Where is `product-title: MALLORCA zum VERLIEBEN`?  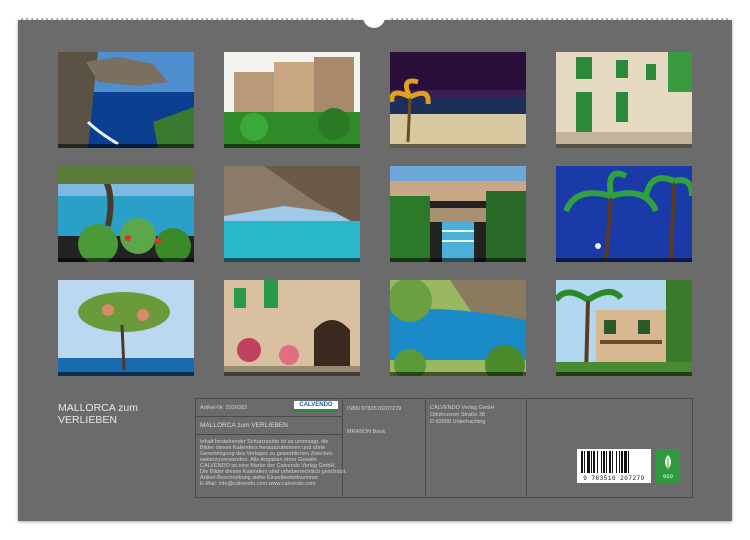 product-title: MALLORCA zum VERLIEBEN is located at coordinates (244, 425).